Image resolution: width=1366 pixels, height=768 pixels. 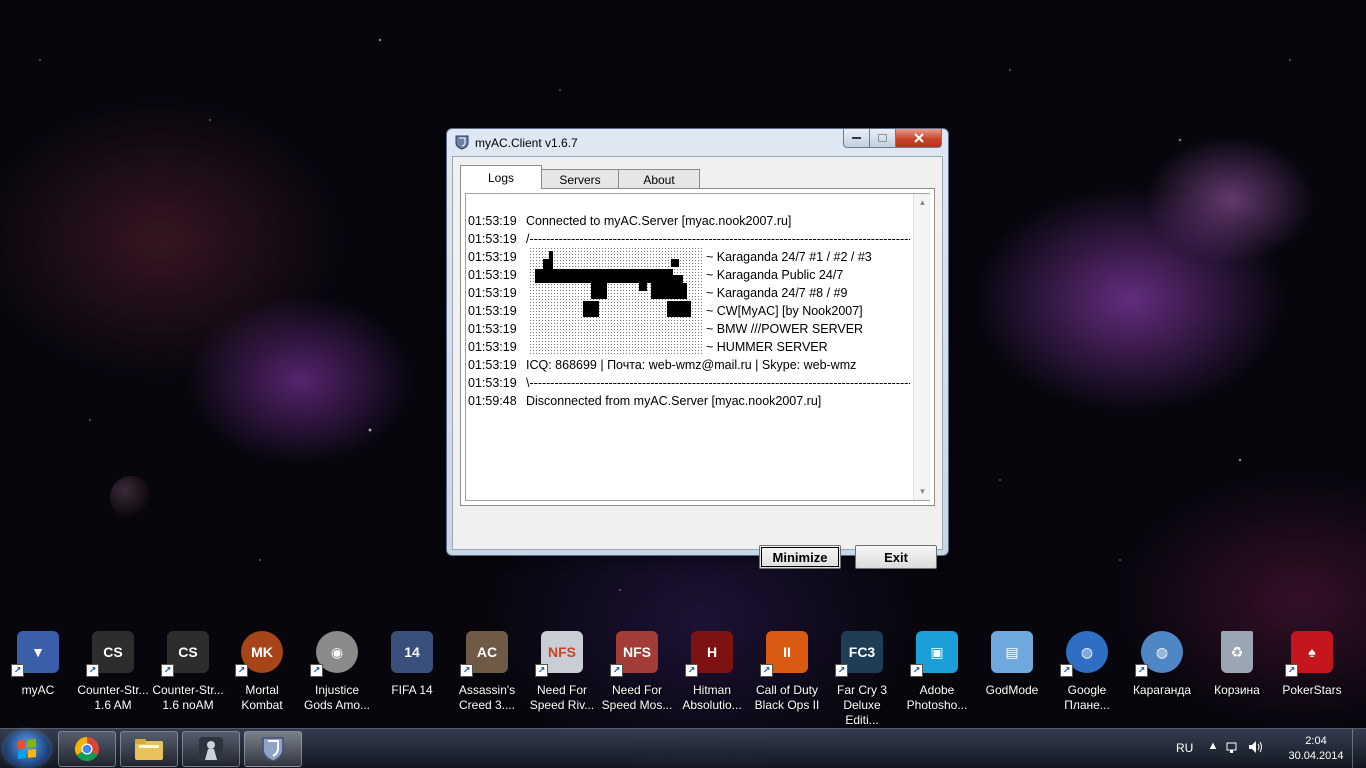 What do you see at coordinates (87, 749) in the screenshot?
I see `taskbar-item-chrome` at bounding box center [87, 749].